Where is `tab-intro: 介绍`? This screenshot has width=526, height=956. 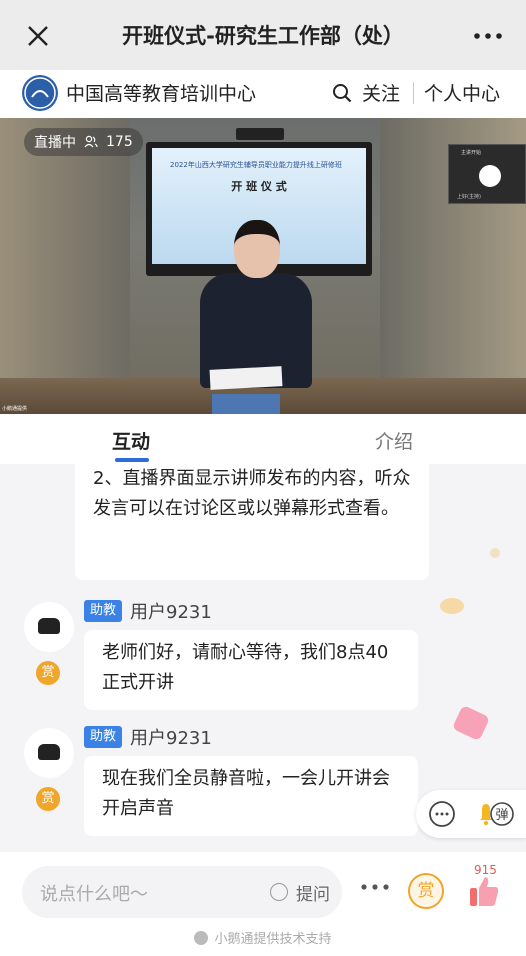 tab-intro: 介绍 is located at coordinates (394, 440).